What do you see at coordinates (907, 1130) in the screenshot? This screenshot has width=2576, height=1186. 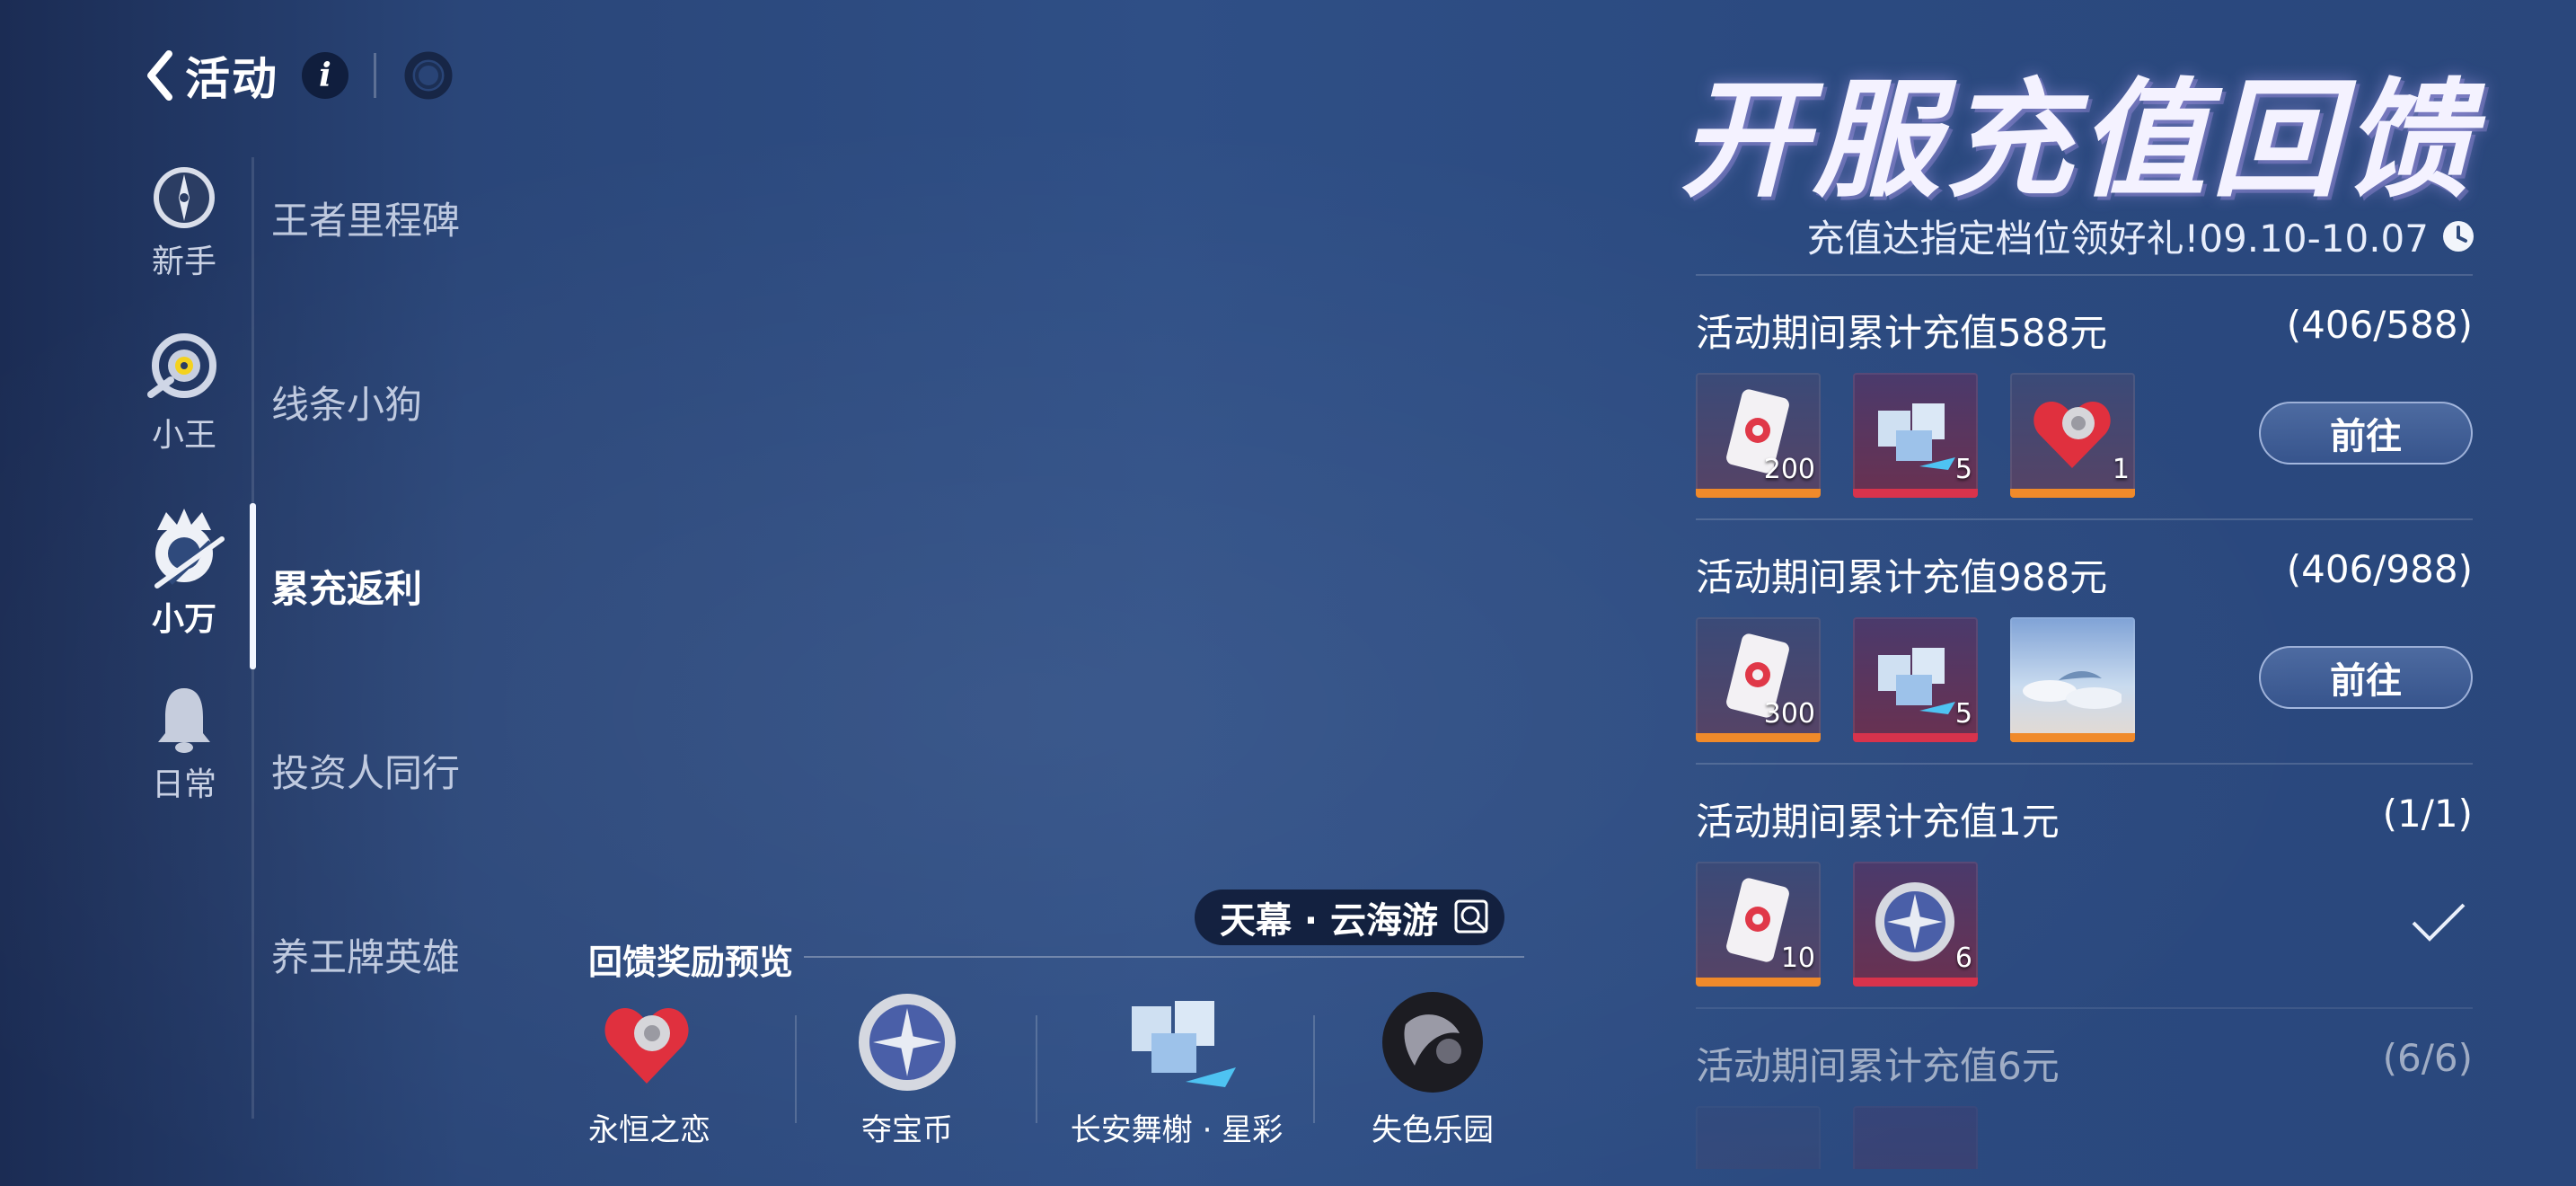 I see `preview-item-name: 夺宝币` at bounding box center [907, 1130].